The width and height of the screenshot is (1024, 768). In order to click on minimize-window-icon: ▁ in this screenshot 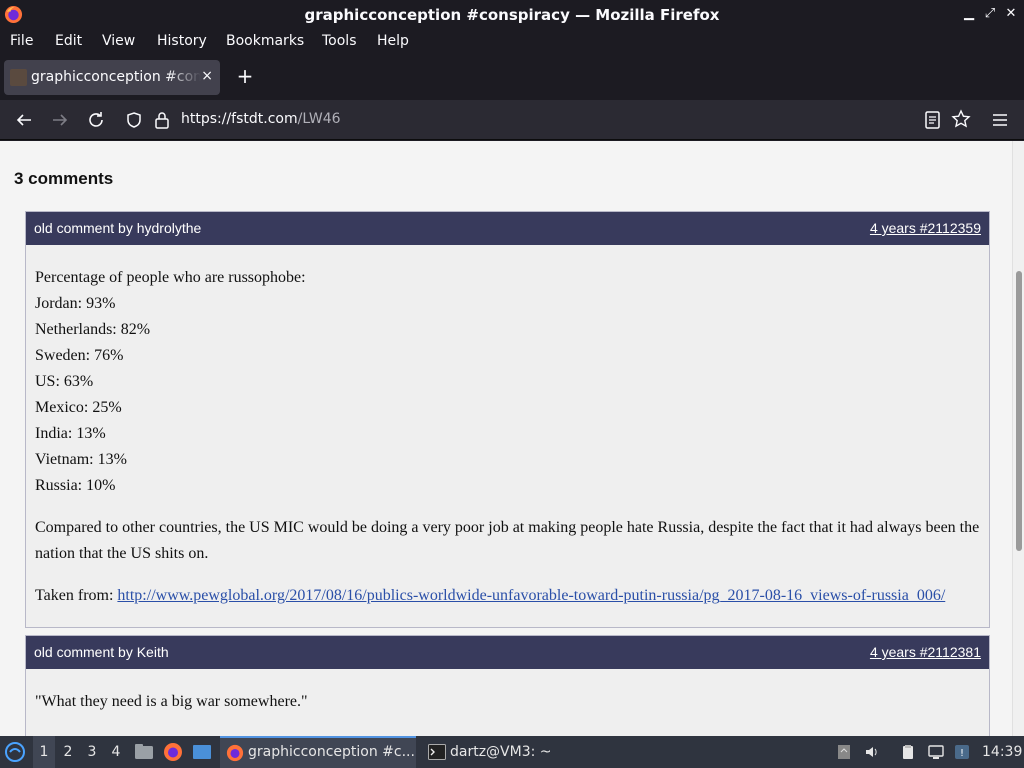, I will do `click(969, 14)`.